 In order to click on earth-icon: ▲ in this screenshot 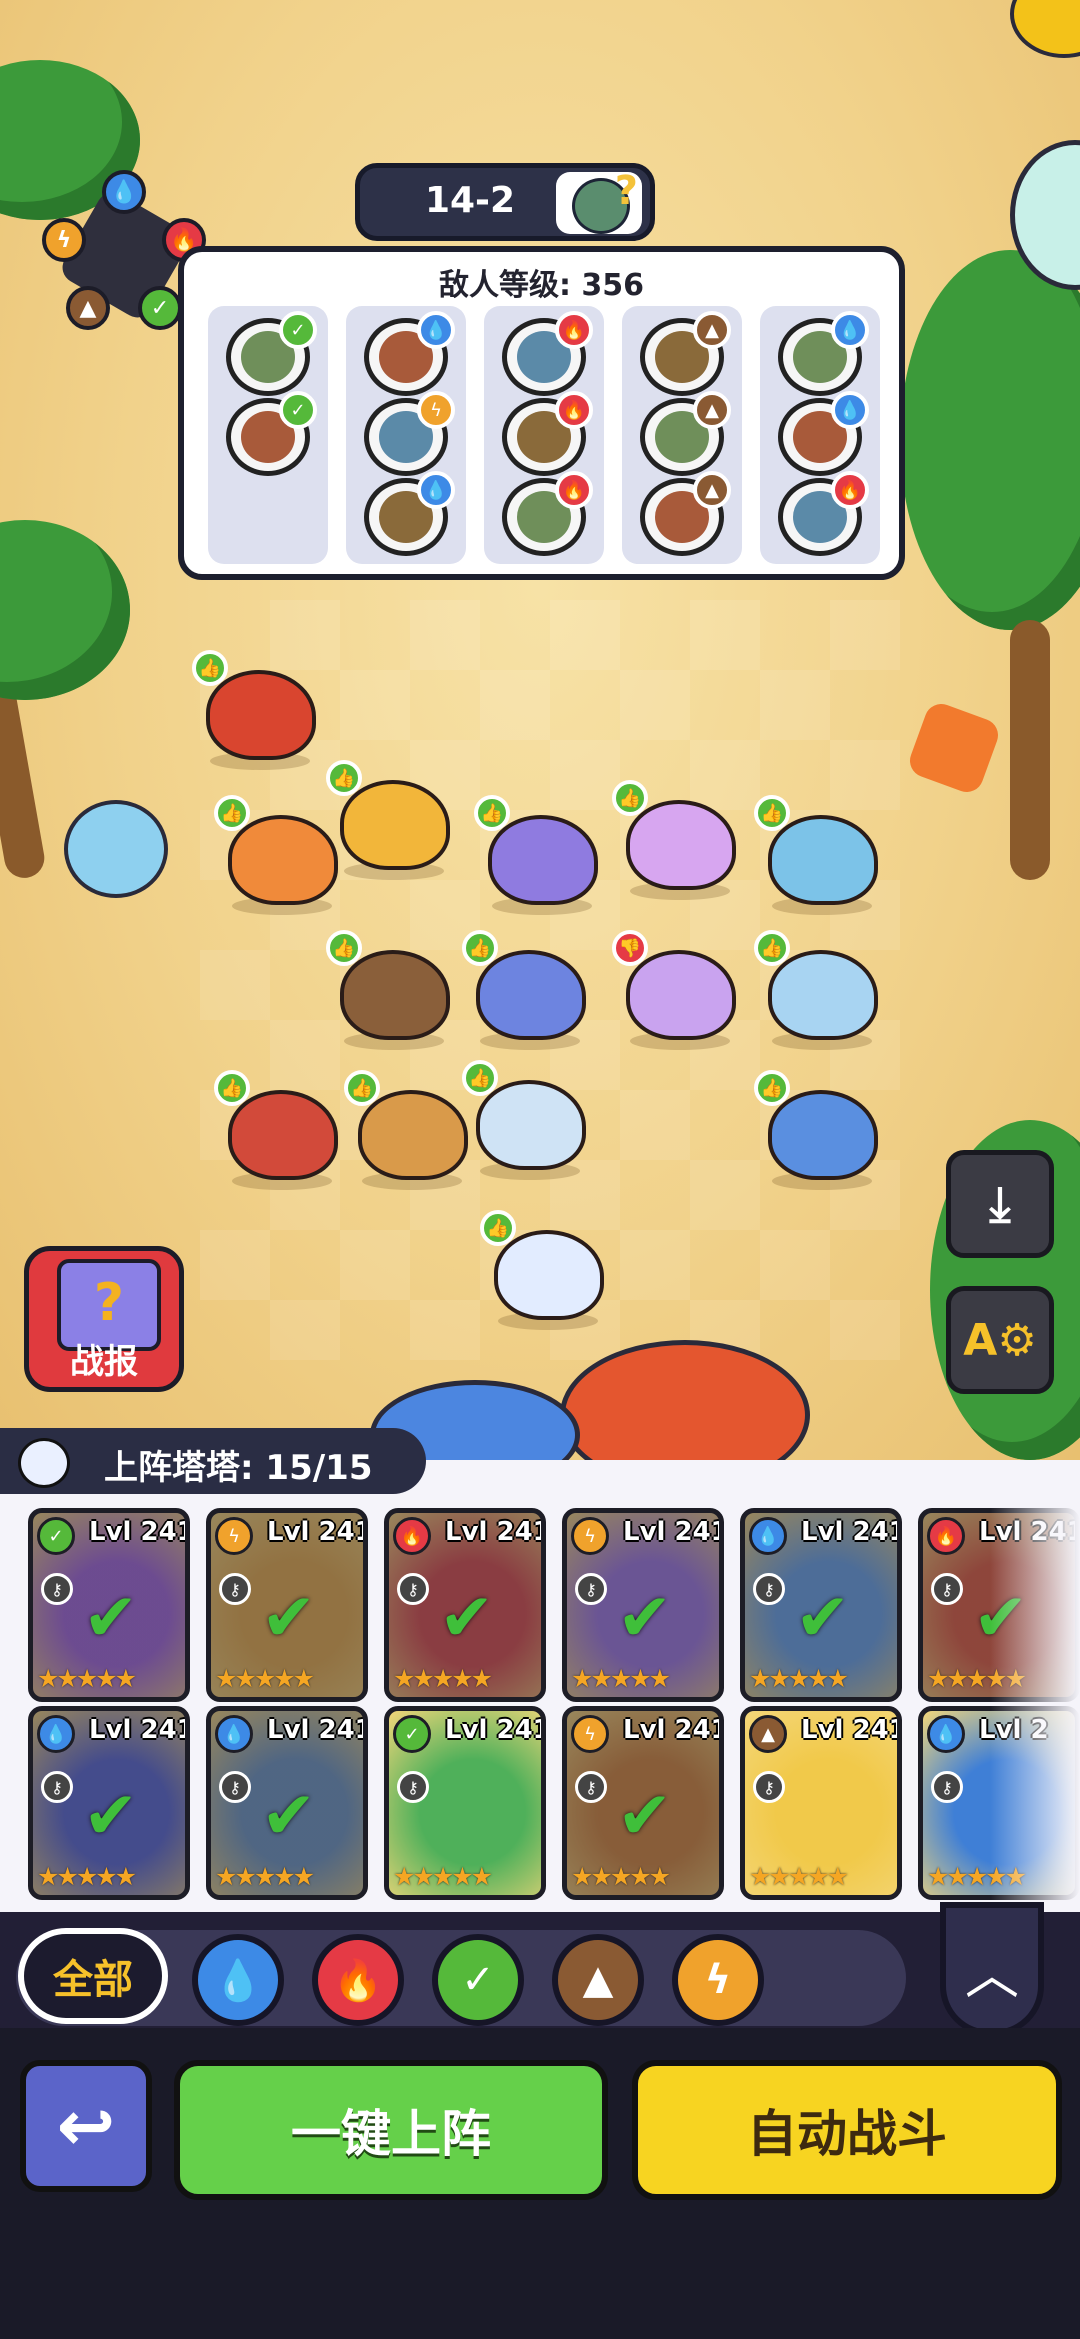, I will do `click(598, 1980)`.